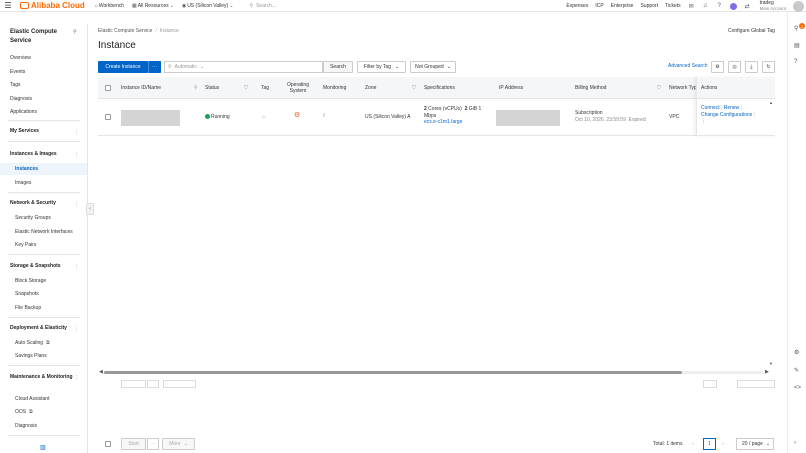  What do you see at coordinates (767, 372) in the screenshot?
I see `scroll-right-icon: ▶` at bounding box center [767, 372].